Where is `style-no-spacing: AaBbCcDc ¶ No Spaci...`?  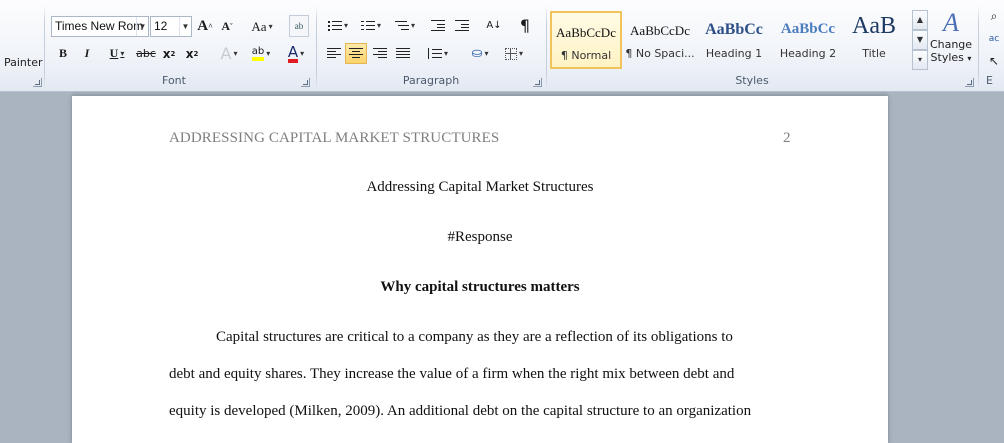
style-no-spacing: AaBbCcDc ¶ No Spaci... is located at coordinates (660, 40).